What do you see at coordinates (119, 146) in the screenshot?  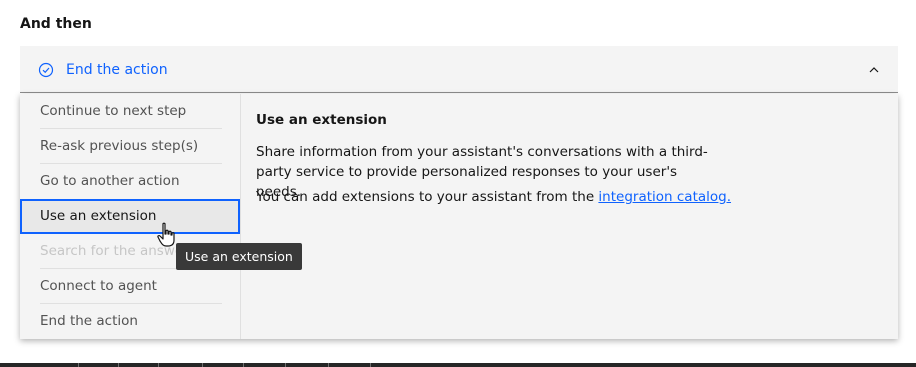 I see `menu-item-label: Re-ask previous step(s)` at bounding box center [119, 146].